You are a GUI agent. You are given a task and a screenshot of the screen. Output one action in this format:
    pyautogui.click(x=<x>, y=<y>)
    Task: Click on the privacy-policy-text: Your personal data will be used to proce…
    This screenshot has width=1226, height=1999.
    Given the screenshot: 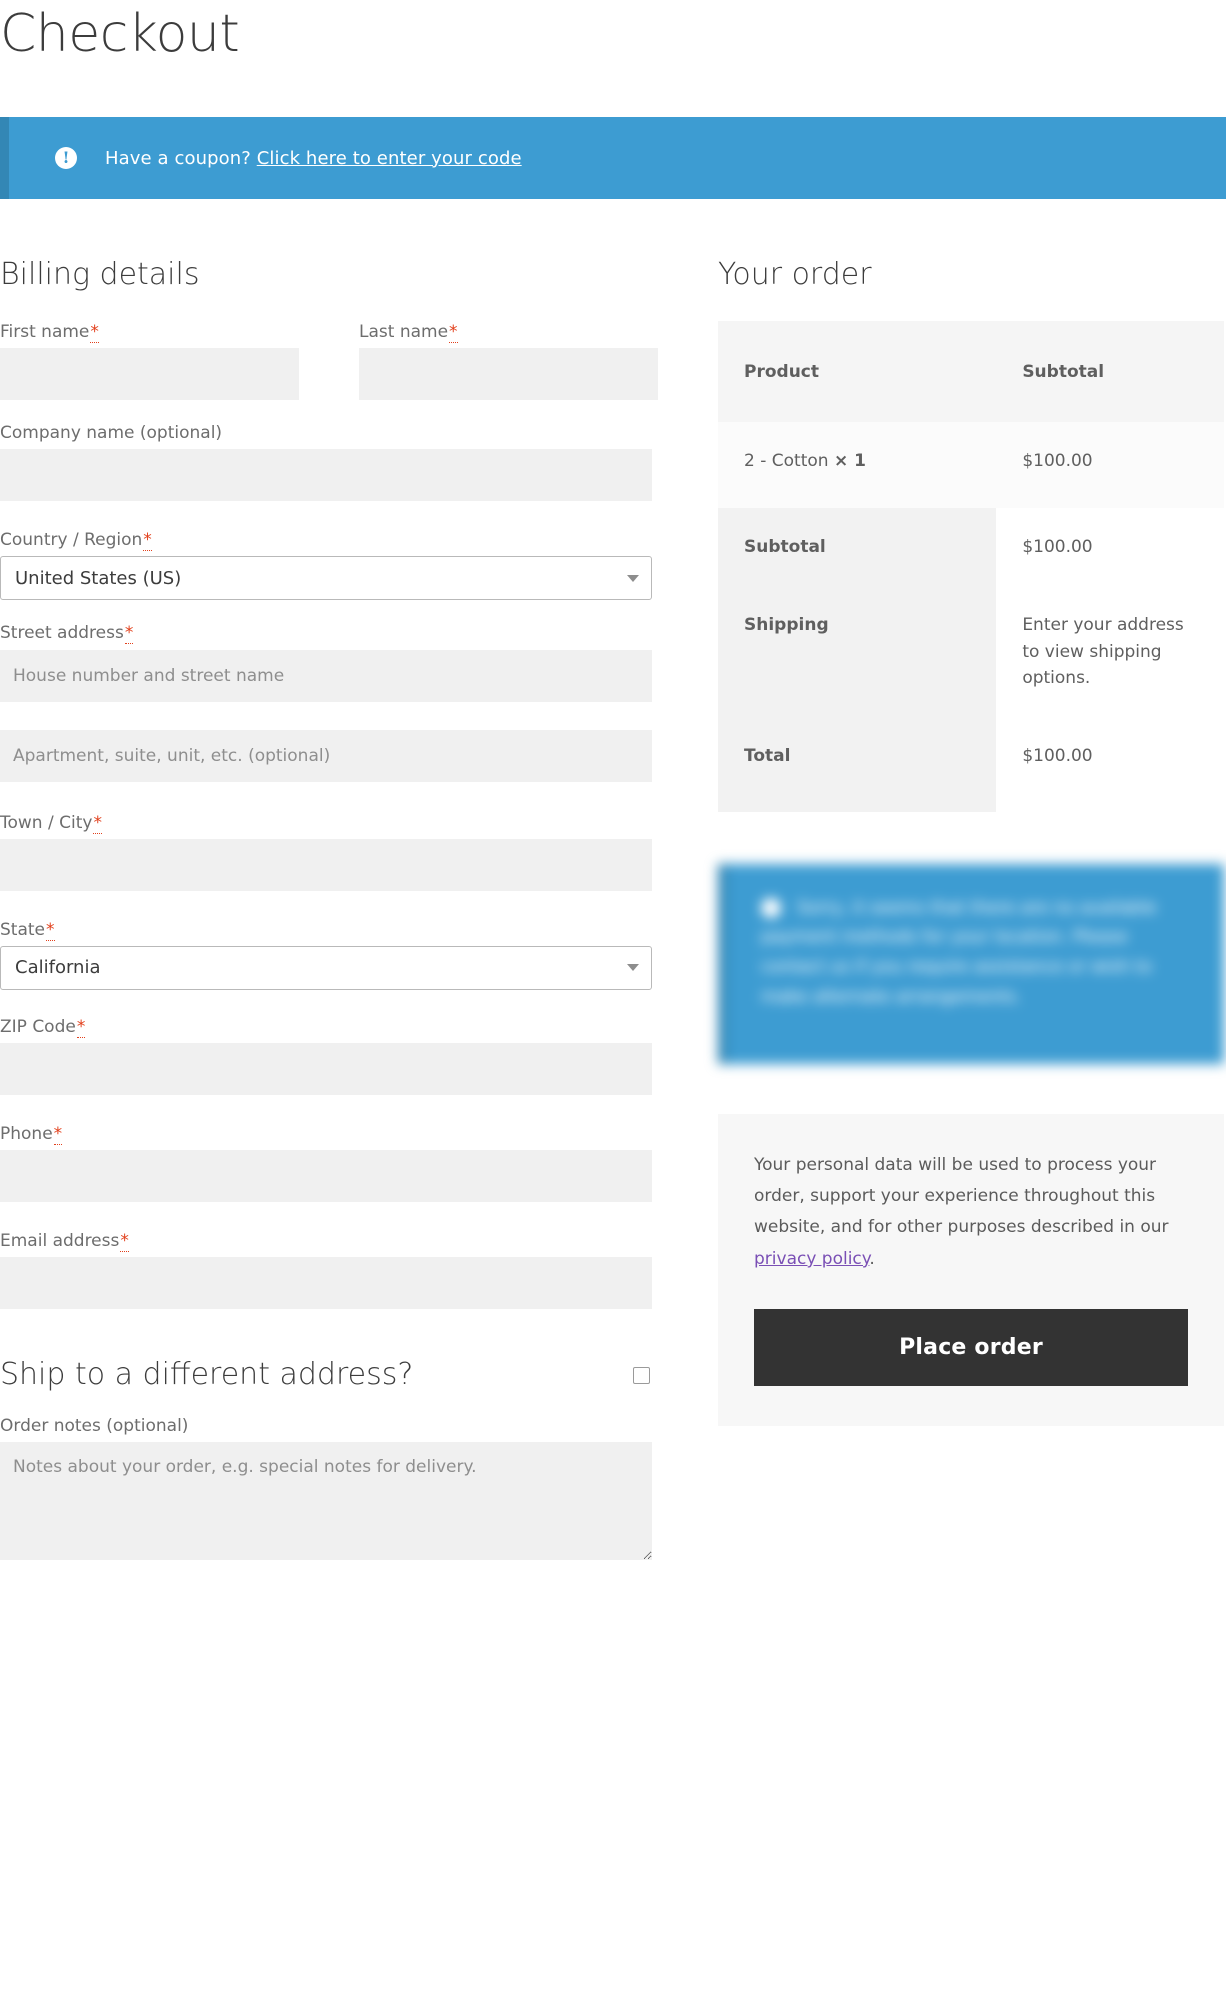 What is the action you would take?
    pyautogui.click(x=971, y=1213)
    